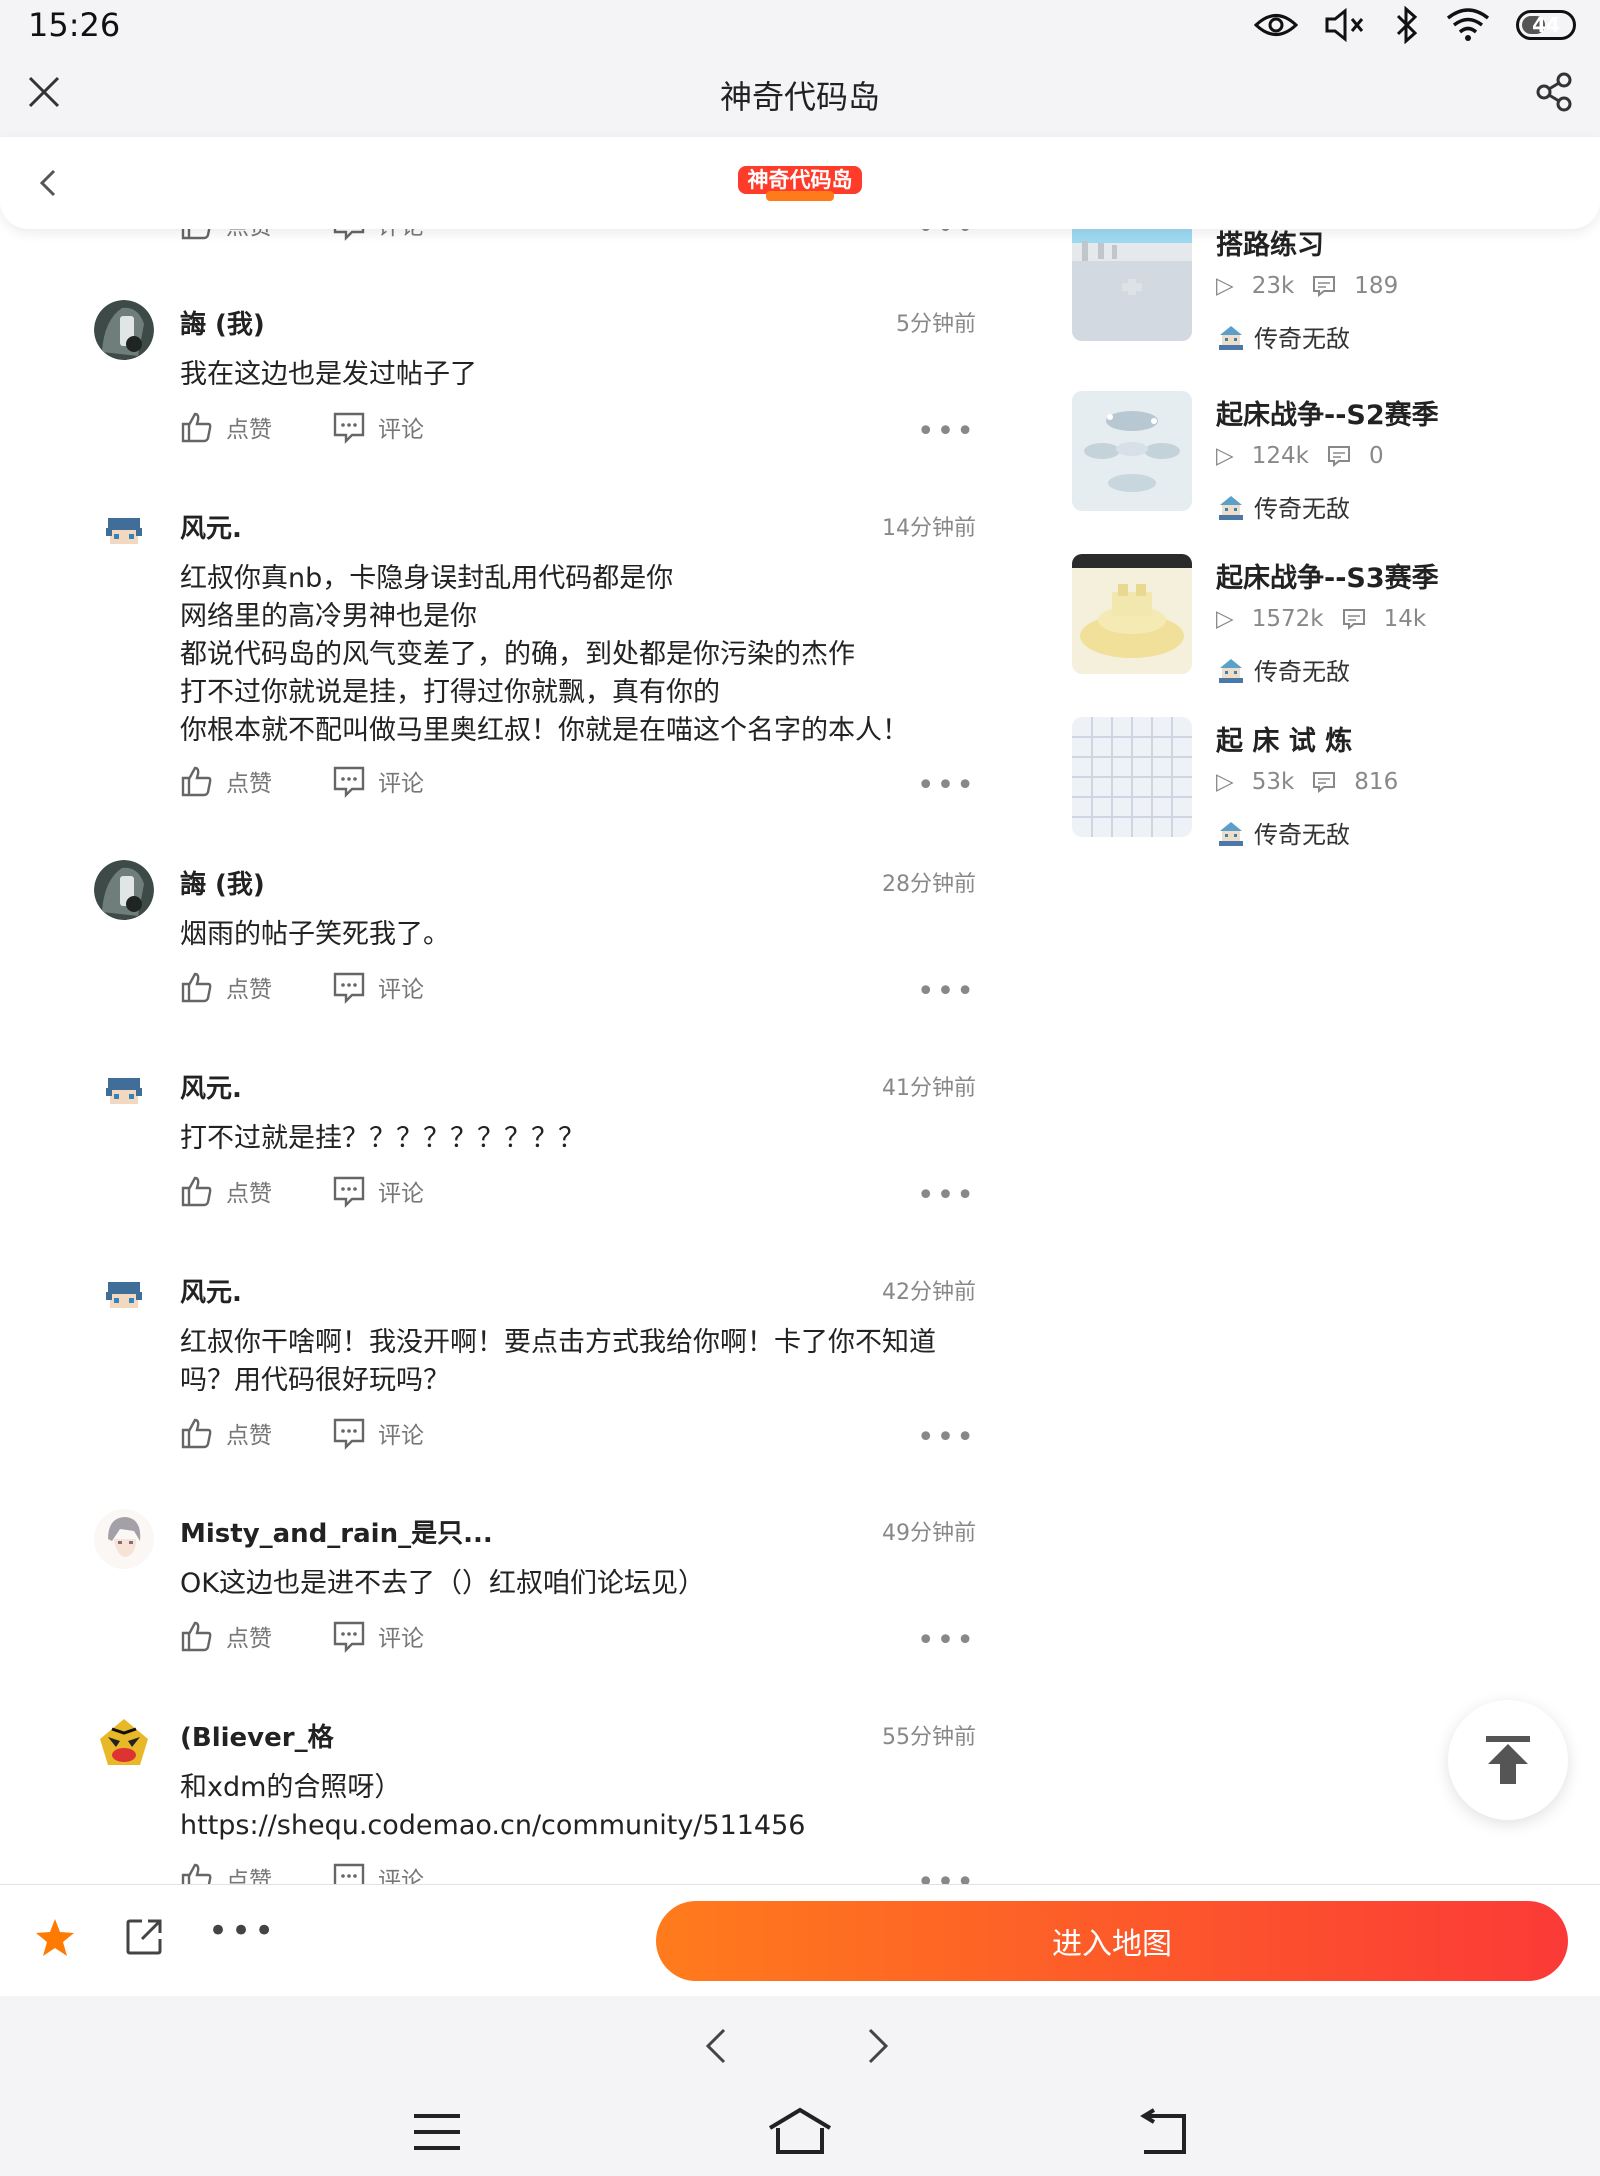 This screenshot has width=1600, height=2176. What do you see at coordinates (1280, 456) in the screenshot?
I see `play-count: 124k` at bounding box center [1280, 456].